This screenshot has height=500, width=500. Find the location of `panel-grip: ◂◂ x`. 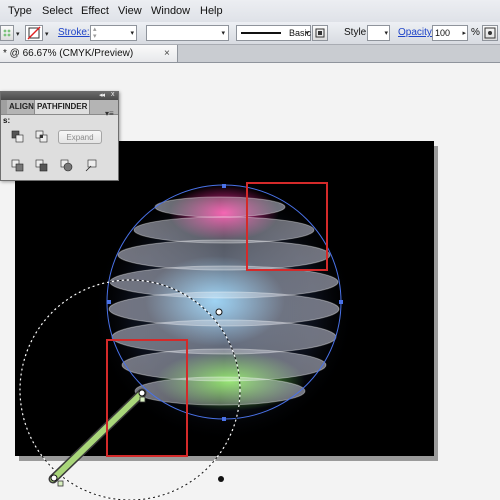

panel-grip: ◂◂ x is located at coordinates (59, 95).